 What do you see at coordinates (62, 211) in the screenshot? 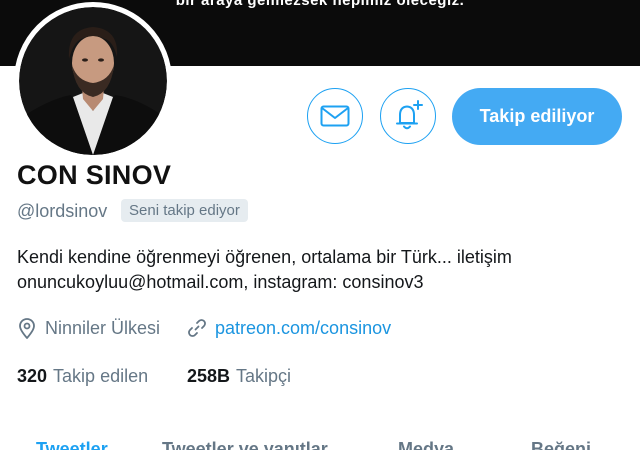
I see `user-handle: @lordsinov` at bounding box center [62, 211].